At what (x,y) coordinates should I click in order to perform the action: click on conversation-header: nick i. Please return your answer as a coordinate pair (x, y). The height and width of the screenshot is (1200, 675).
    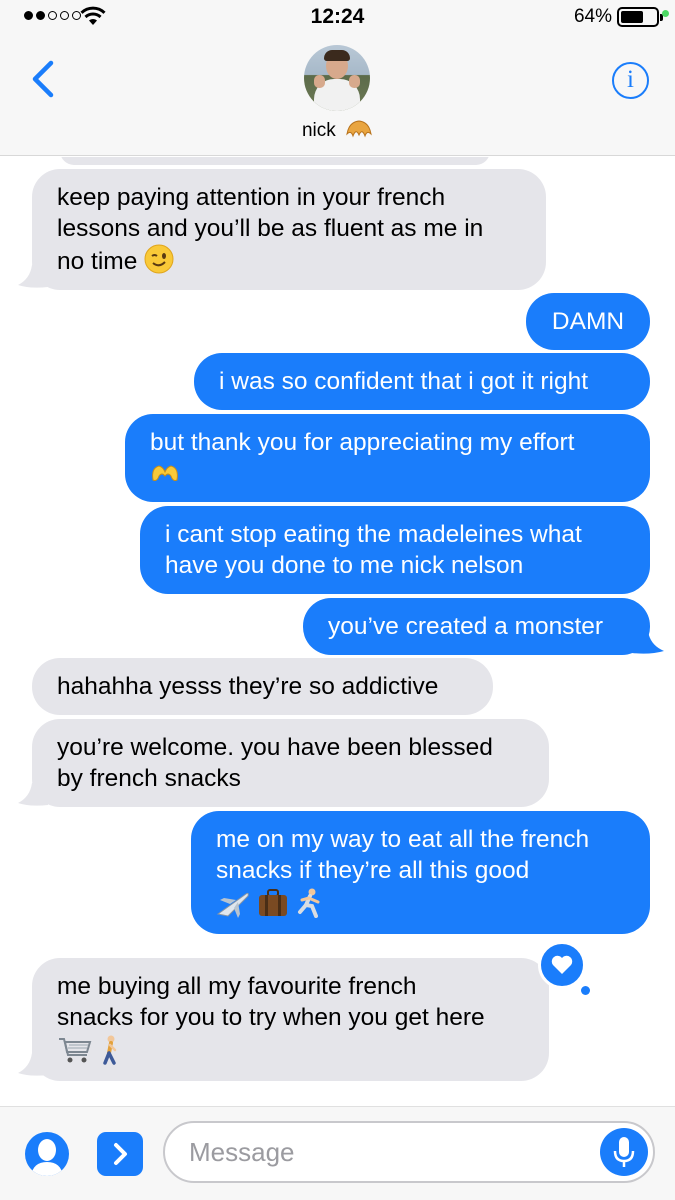
    Looking at the image, I should click on (337, 95).